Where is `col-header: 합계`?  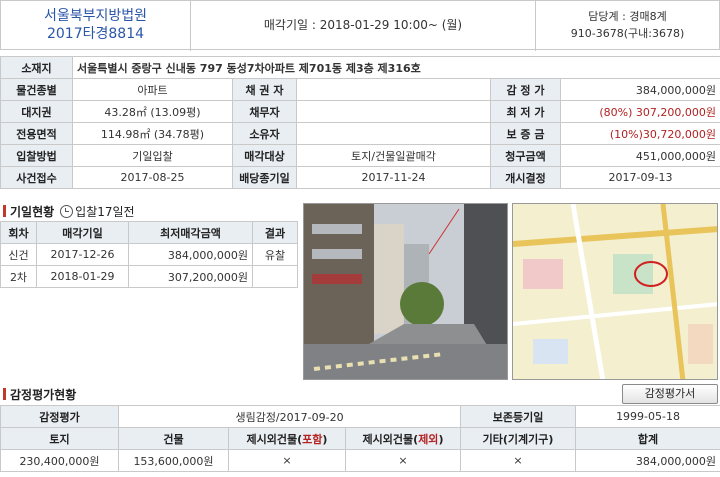 col-header: 합계 is located at coordinates (647, 438).